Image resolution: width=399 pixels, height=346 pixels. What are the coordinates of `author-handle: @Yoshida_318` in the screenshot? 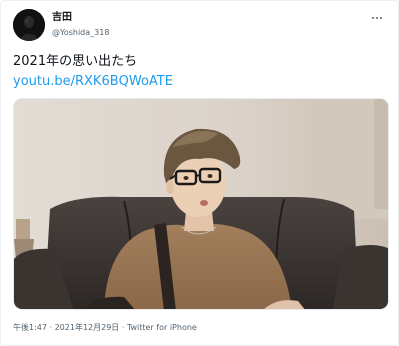 It's located at (80, 32).